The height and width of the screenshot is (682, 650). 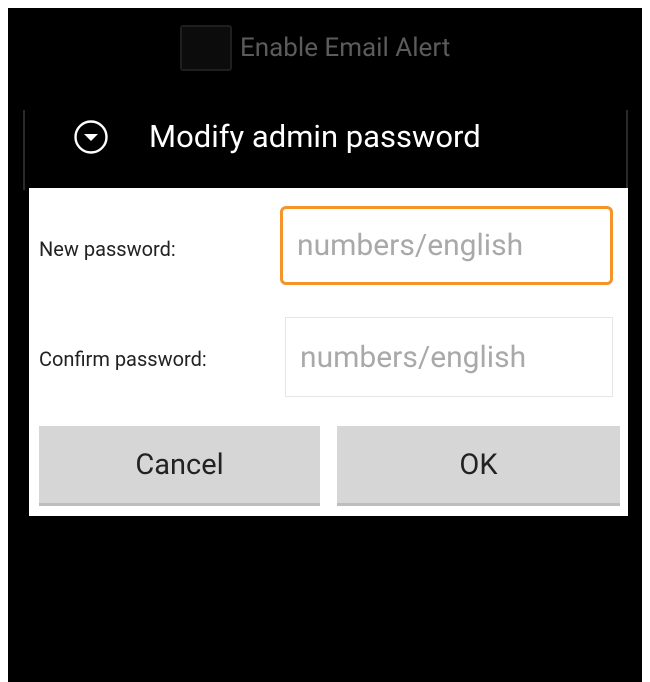 What do you see at coordinates (91, 137) in the screenshot?
I see `chevron-down-circle-icon` at bounding box center [91, 137].